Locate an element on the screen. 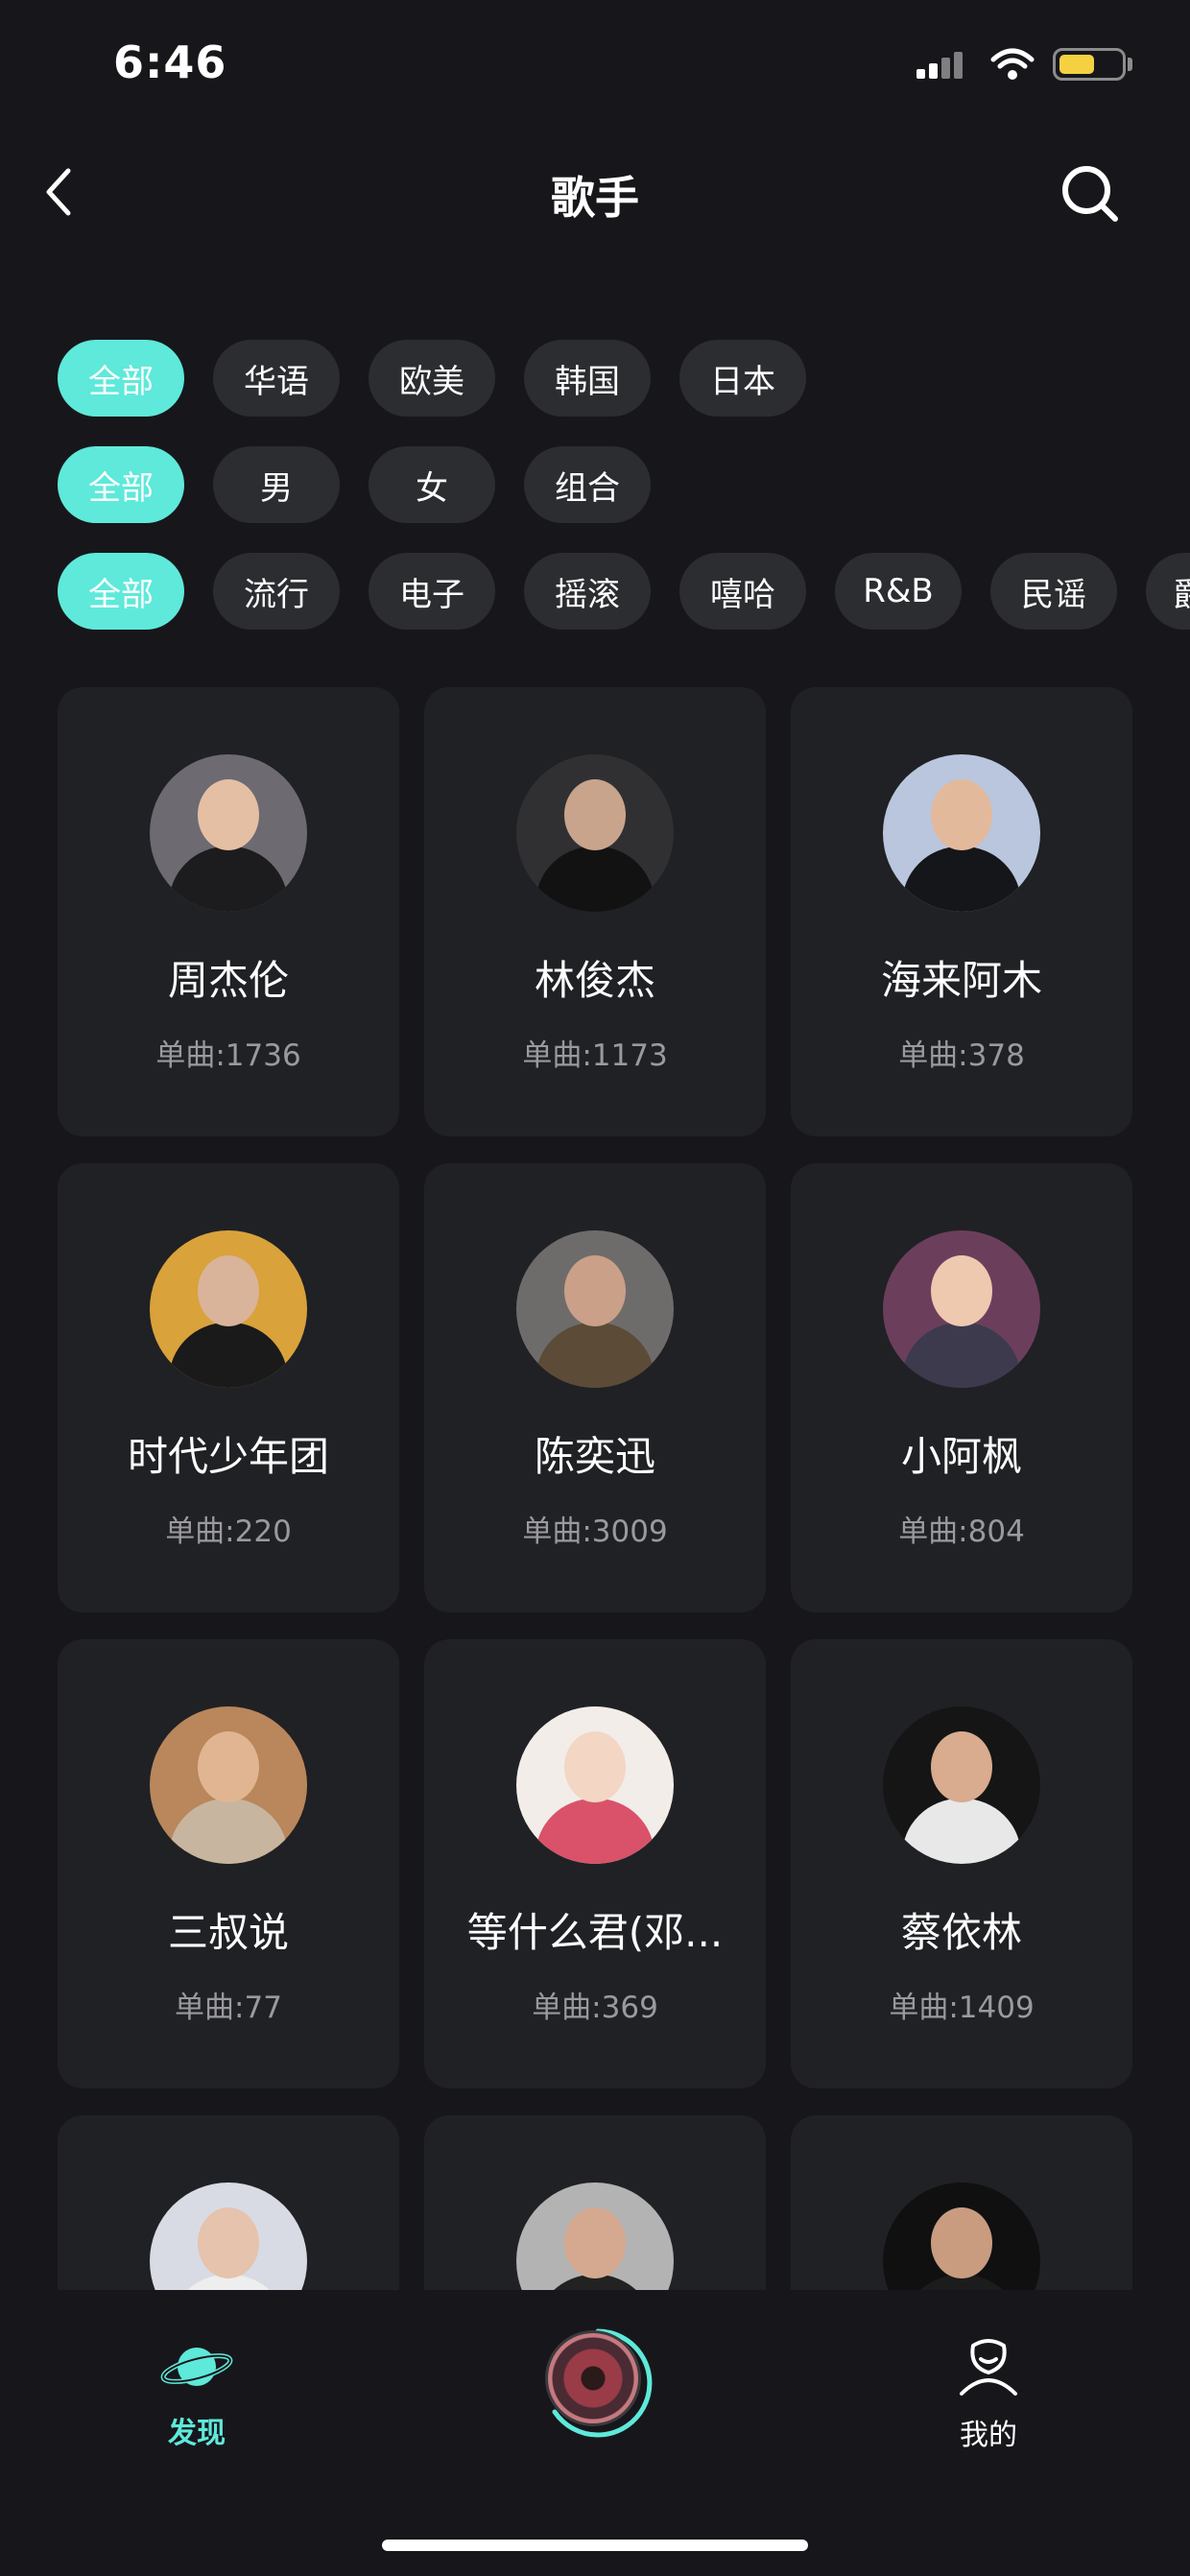 Image resolution: width=1190 pixels, height=2576 pixels. status-time: 6:46 is located at coordinates (170, 62).